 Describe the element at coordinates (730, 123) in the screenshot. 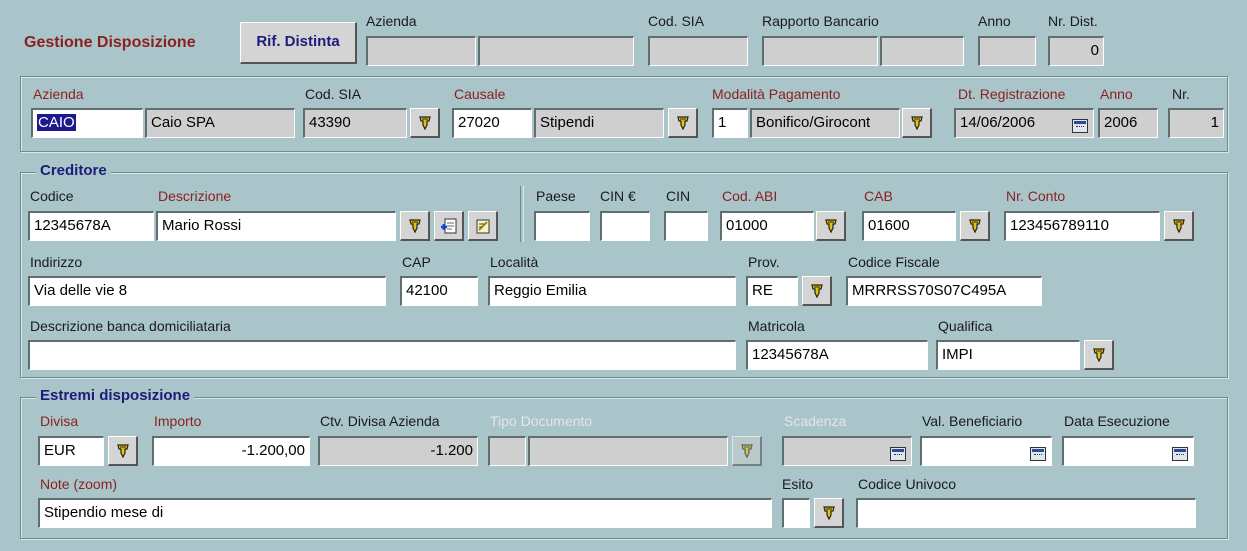

I see `modalita-code-input: 1` at that location.